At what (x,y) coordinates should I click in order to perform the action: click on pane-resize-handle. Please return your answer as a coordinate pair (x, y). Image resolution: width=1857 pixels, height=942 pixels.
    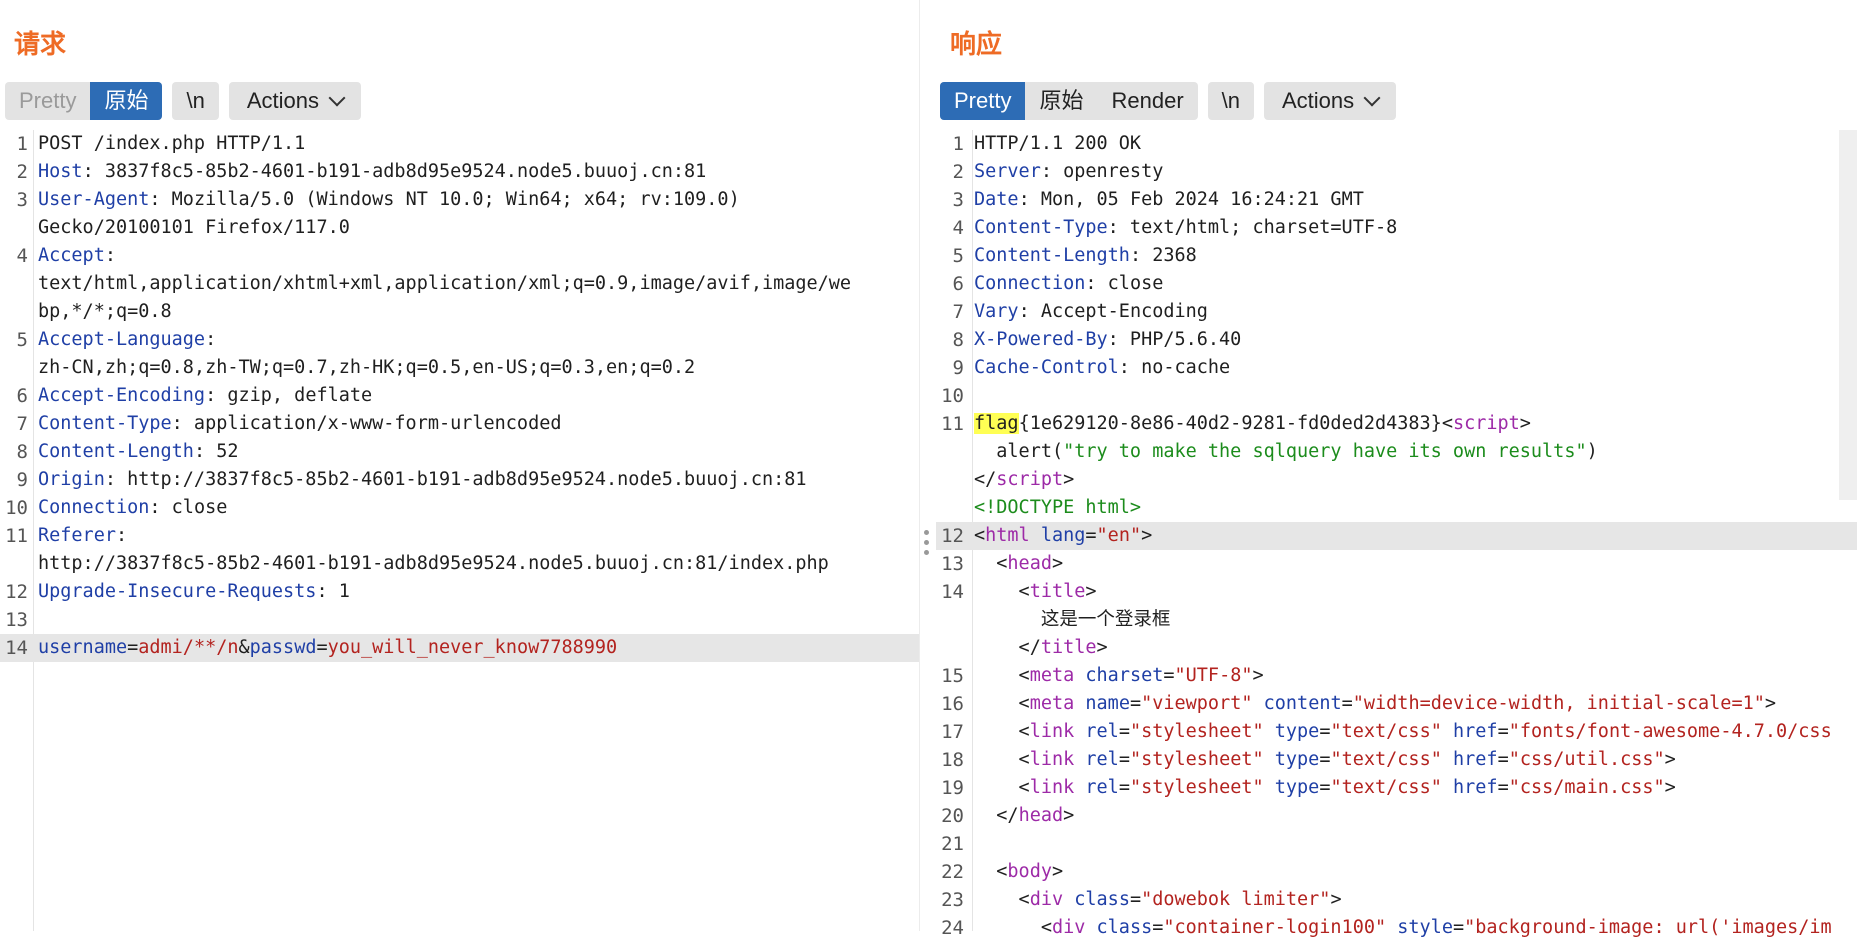
    Looking at the image, I should click on (927, 545).